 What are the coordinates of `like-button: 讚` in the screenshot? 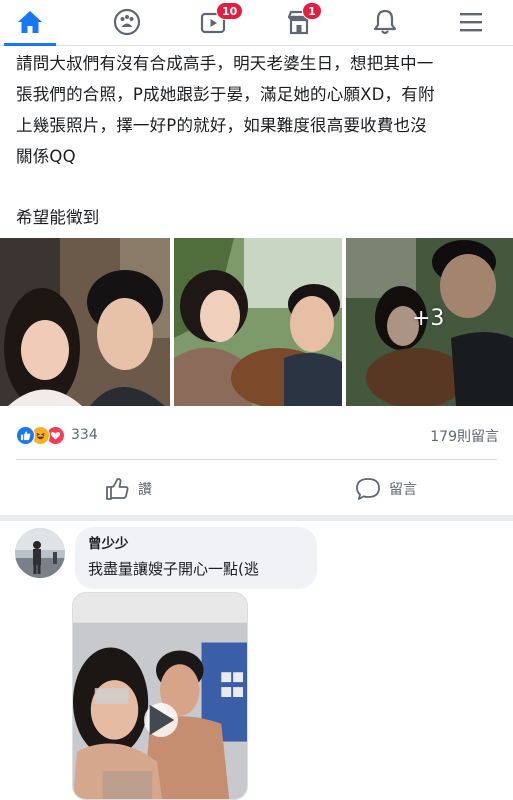 It's located at (128, 489).